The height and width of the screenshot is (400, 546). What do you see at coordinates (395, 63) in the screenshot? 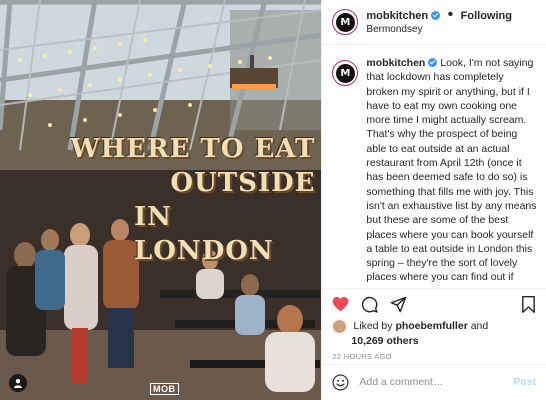
I see `caption-username: mobkitchen` at bounding box center [395, 63].